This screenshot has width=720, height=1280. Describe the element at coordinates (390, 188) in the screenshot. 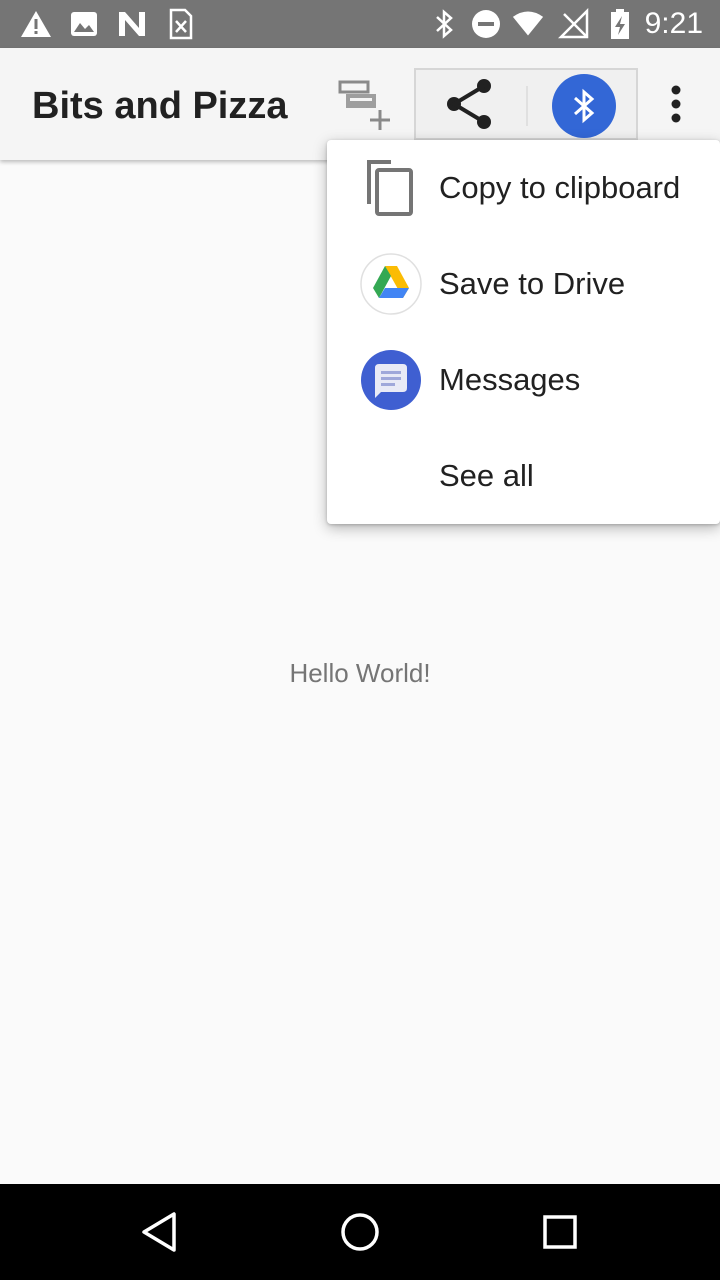

I see `copy-icon` at that location.